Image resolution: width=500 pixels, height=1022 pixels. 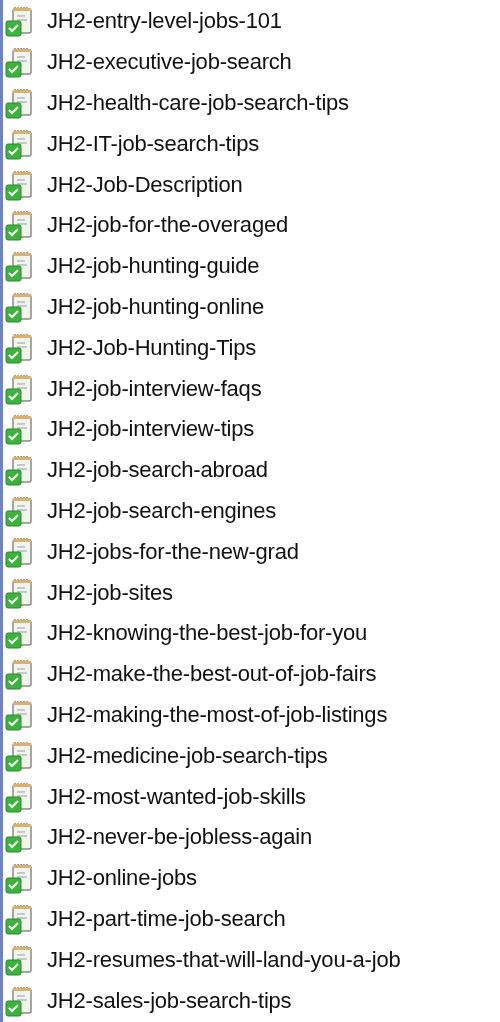 I want to click on file-name: JH2-jobs-for-the-new-grad, so click(x=173, y=551).